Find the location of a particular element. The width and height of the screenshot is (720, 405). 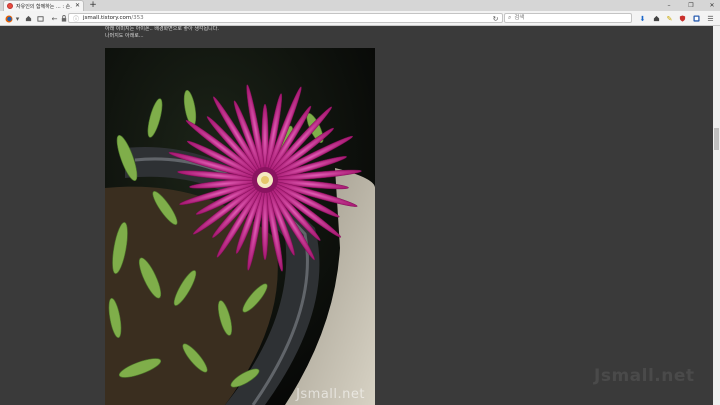

search-box: ⌕ is located at coordinates (568, 18).